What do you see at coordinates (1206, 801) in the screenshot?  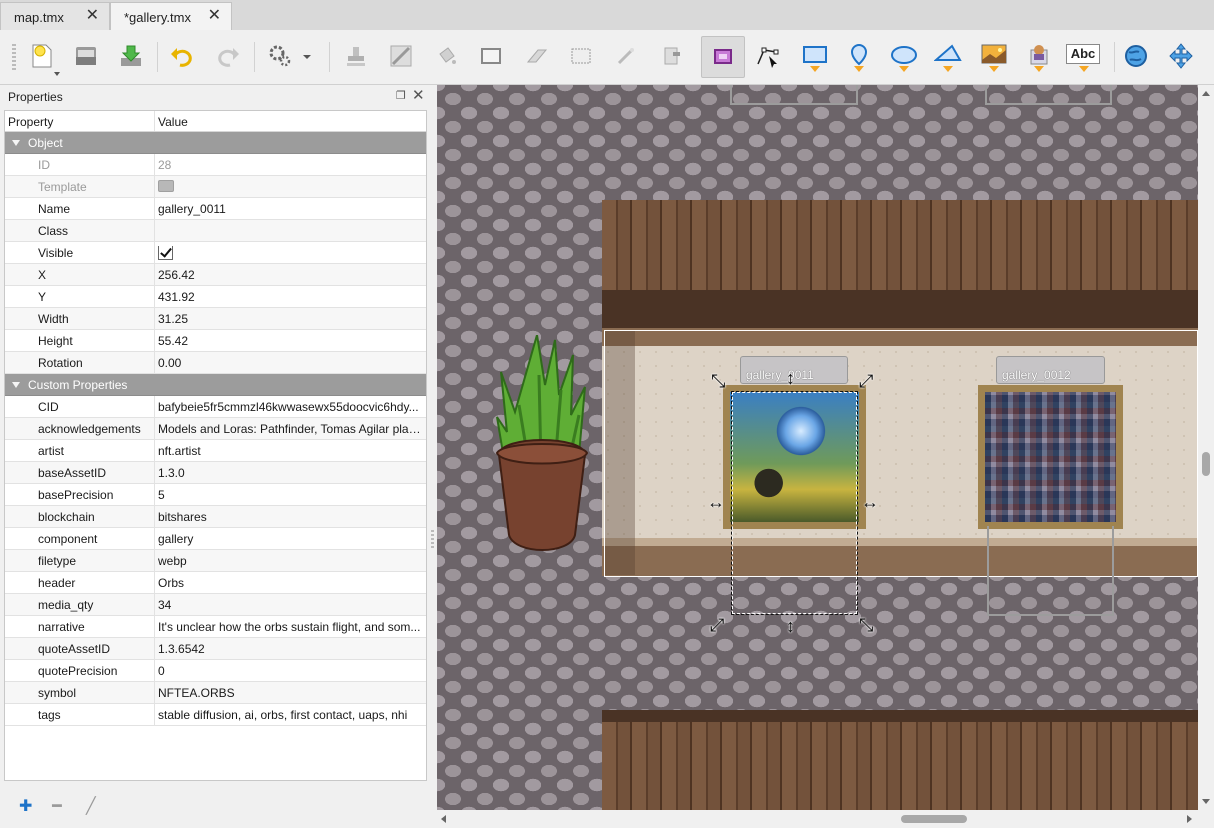 I see `scroll-down-icon` at bounding box center [1206, 801].